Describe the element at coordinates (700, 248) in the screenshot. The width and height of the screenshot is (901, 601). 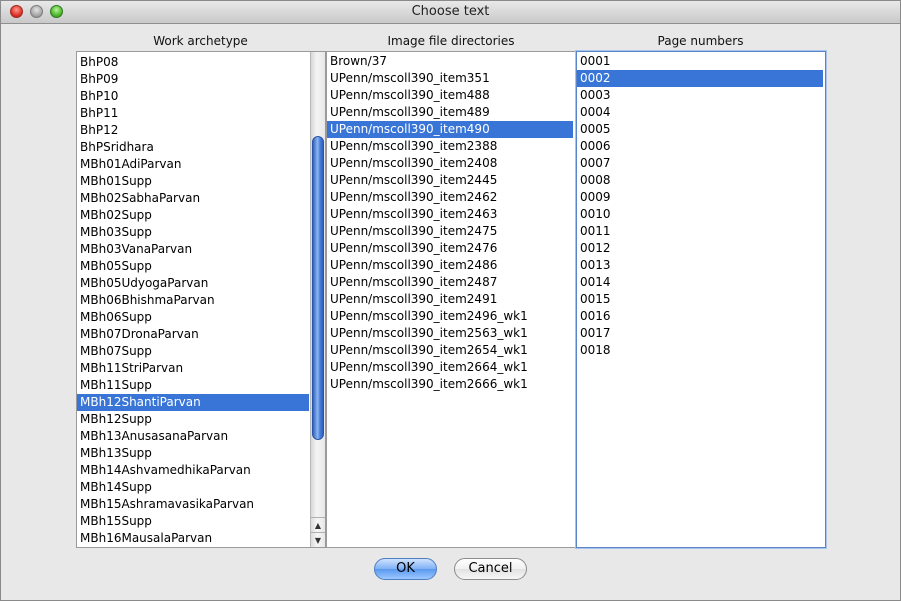
I see `page-number-list-item: 0012` at that location.